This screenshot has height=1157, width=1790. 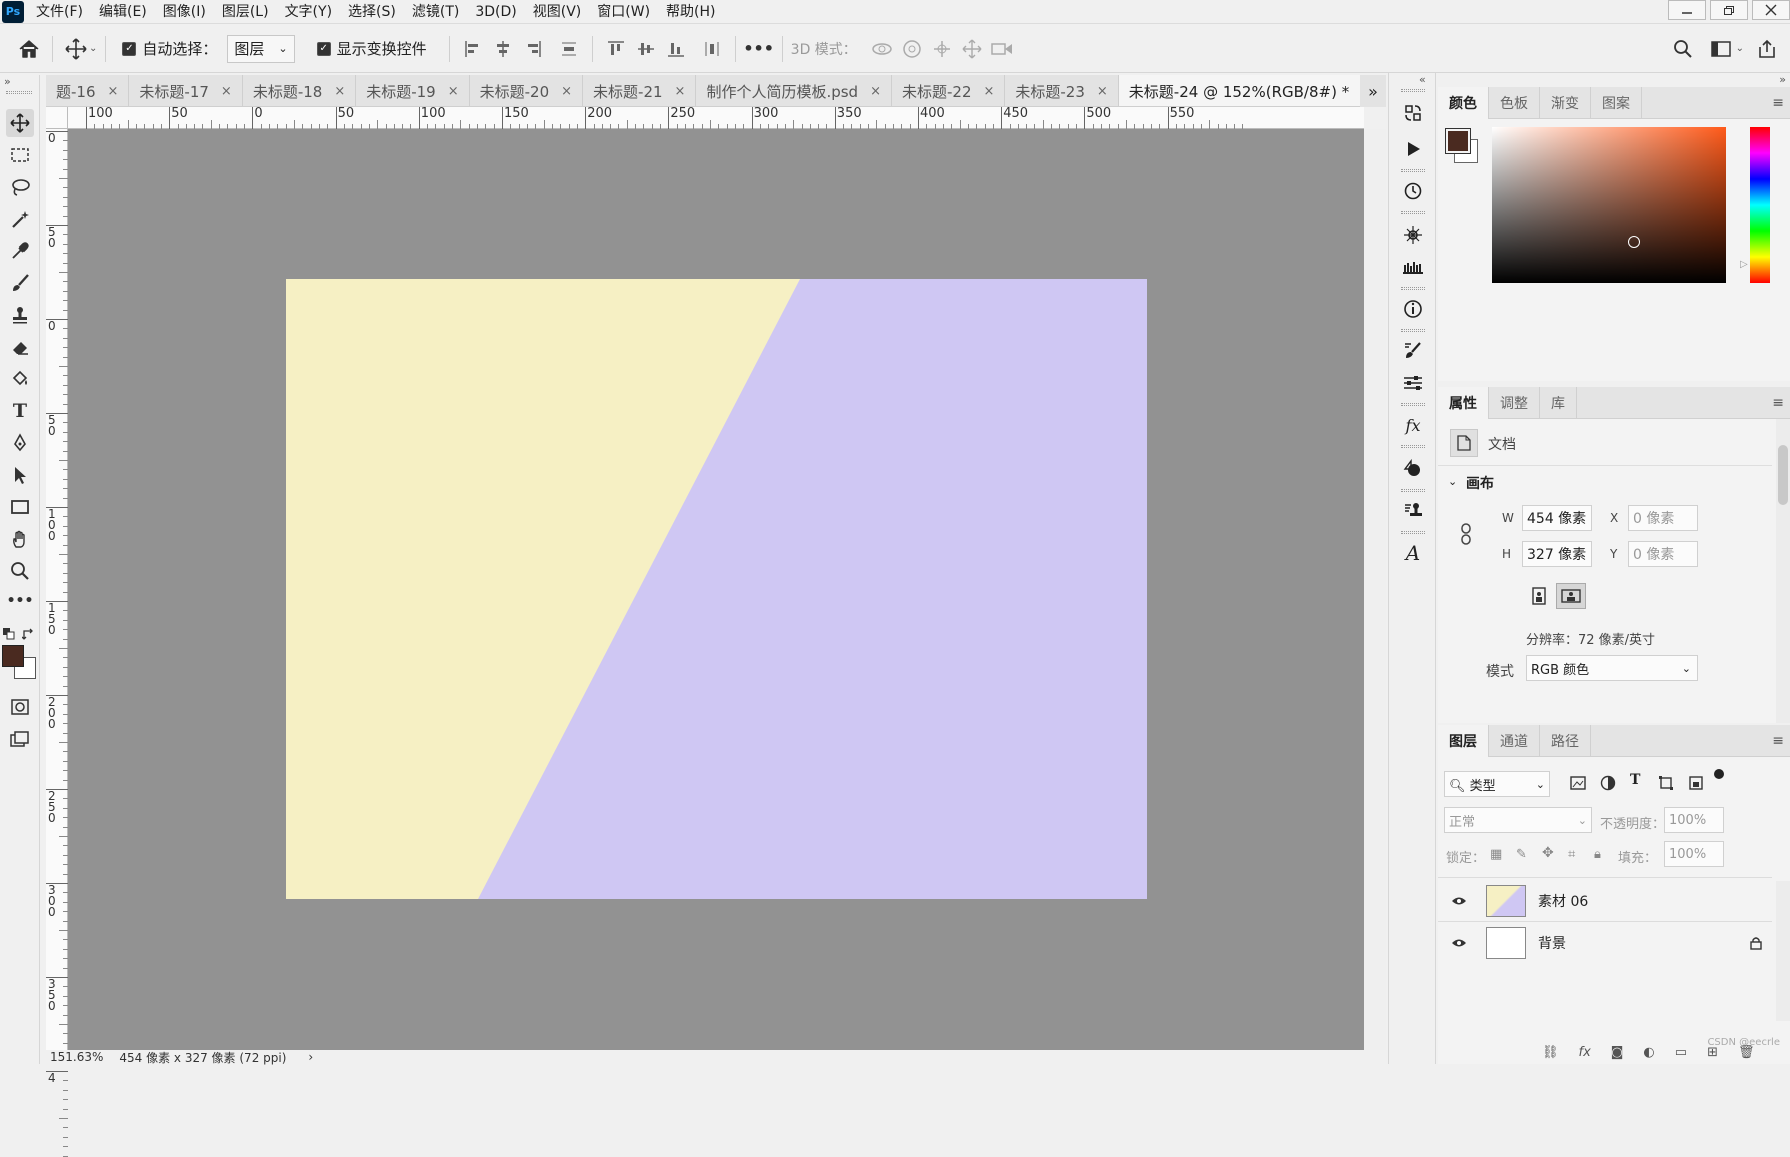 I want to click on brush-settings-icon, so click(x=1413, y=235).